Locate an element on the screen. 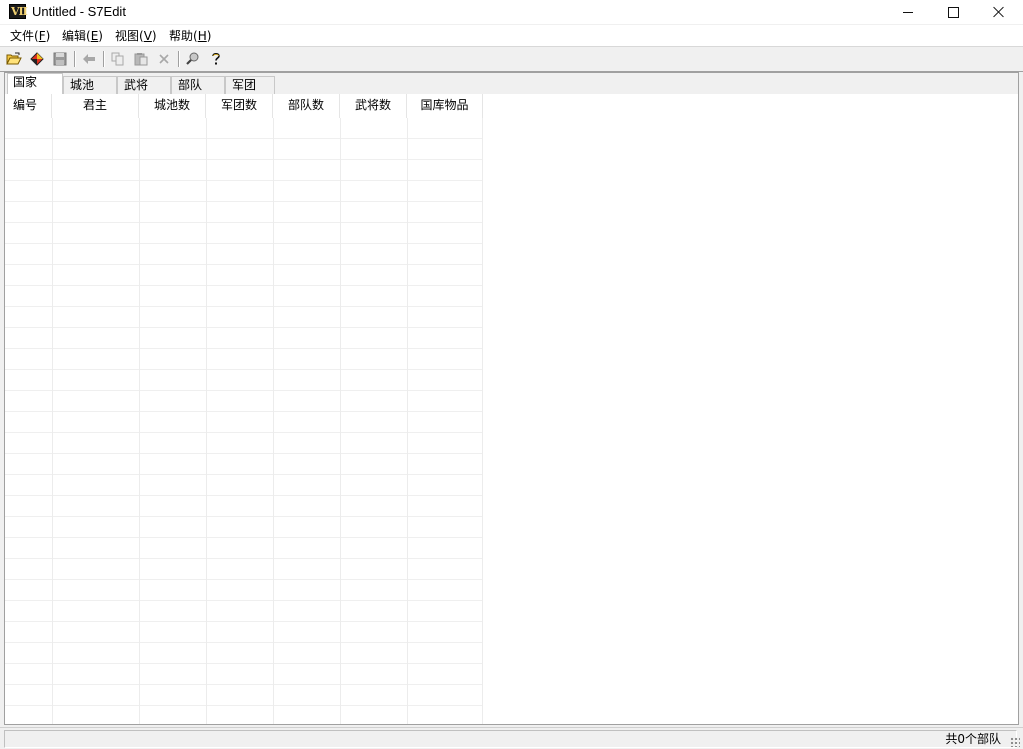 This screenshot has width=1023, height=749. delete-button is located at coordinates (164, 59).